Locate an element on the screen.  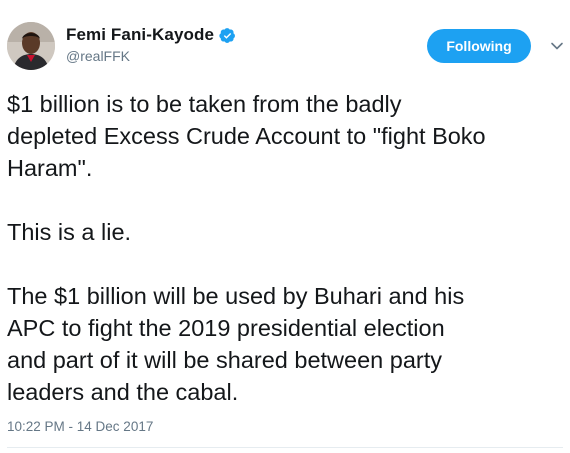
tweet-timestamp: 10:22 PM - 14 Dec 2017 is located at coordinates (80, 426).